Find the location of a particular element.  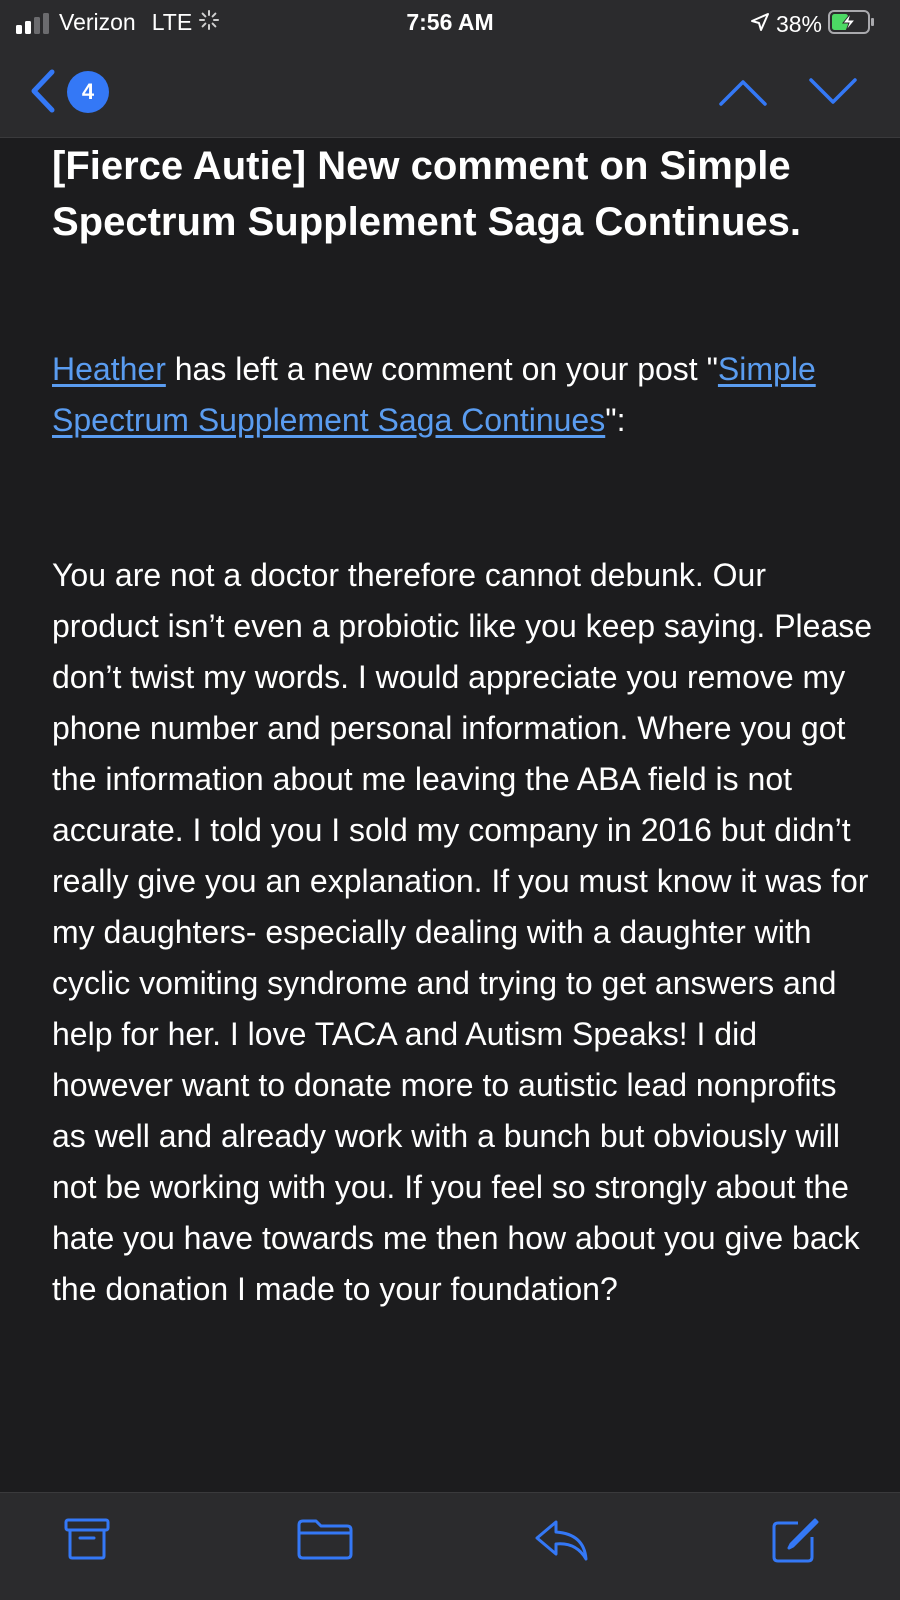

intro-end-text: ": is located at coordinates (615, 420).